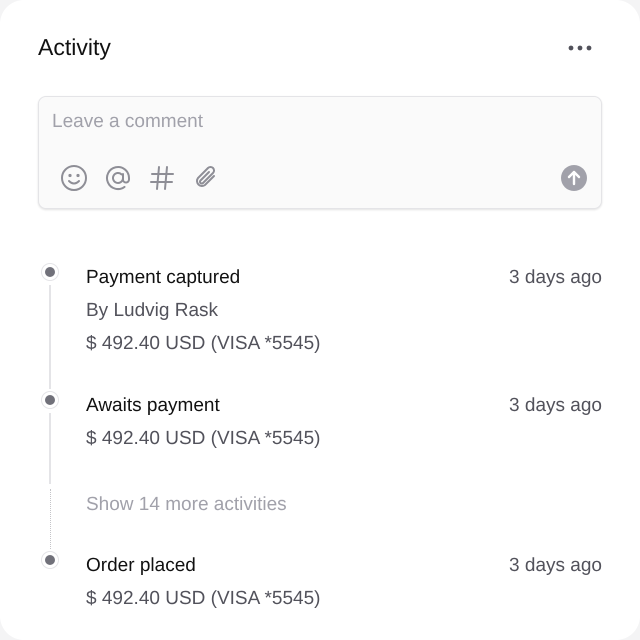 The width and height of the screenshot is (640, 640). I want to click on panel-title: Activity, so click(74, 47).